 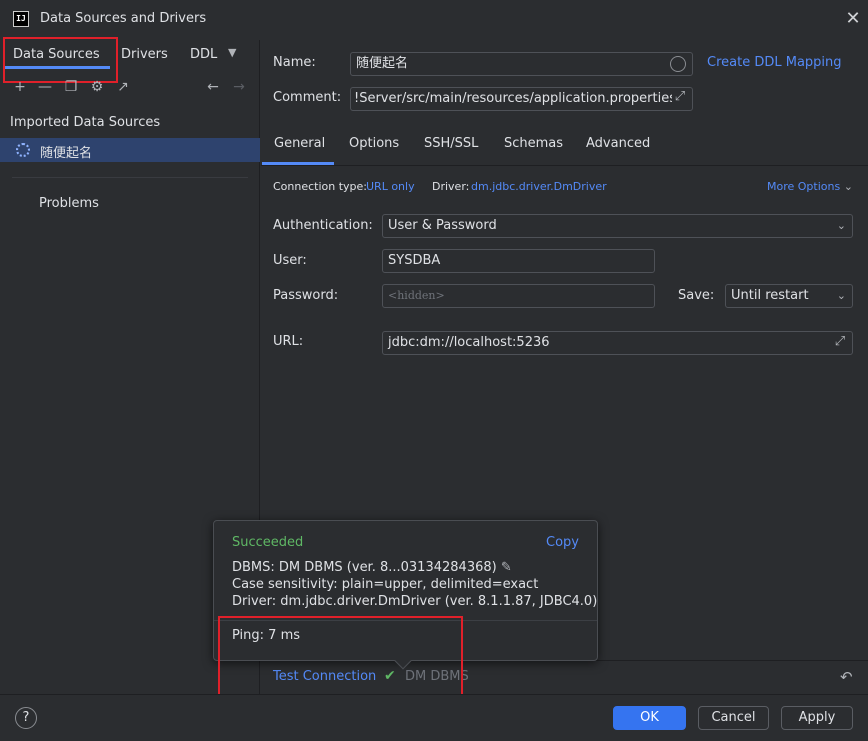 What do you see at coordinates (268, 542) in the screenshot?
I see `status-succeeded: Succeeded` at bounding box center [268, 542].